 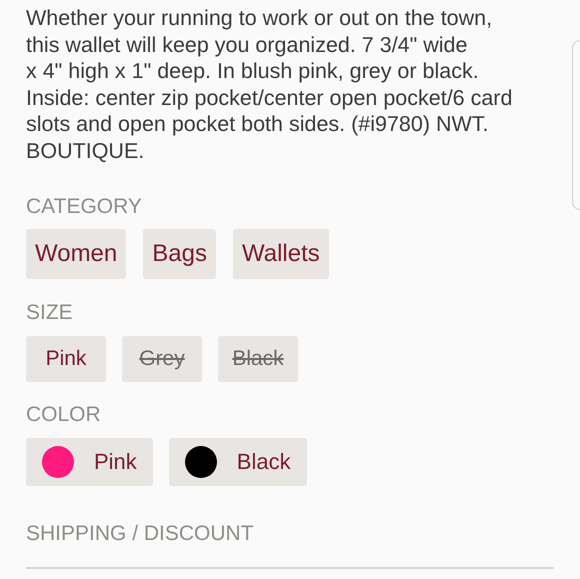 I want to click on section-heading: SHIPPING / DISCOUNT, so click(x=140, y=534).